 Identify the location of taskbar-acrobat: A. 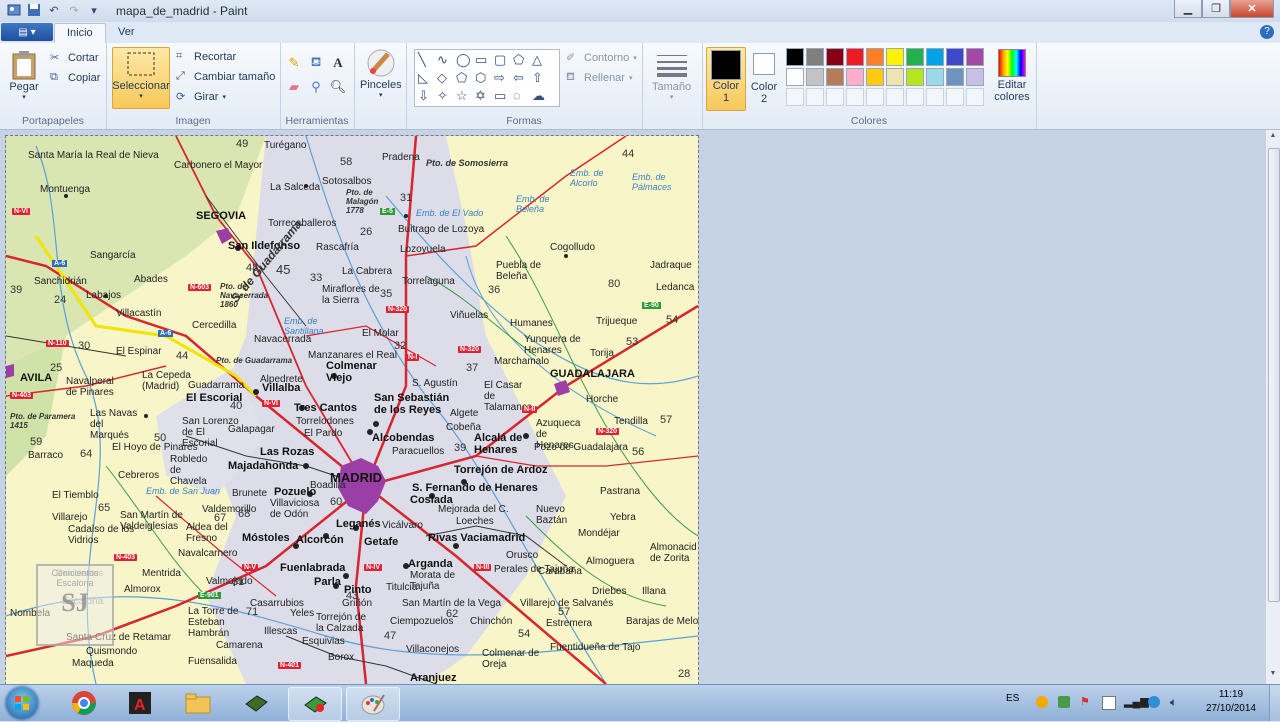
(140, 703).